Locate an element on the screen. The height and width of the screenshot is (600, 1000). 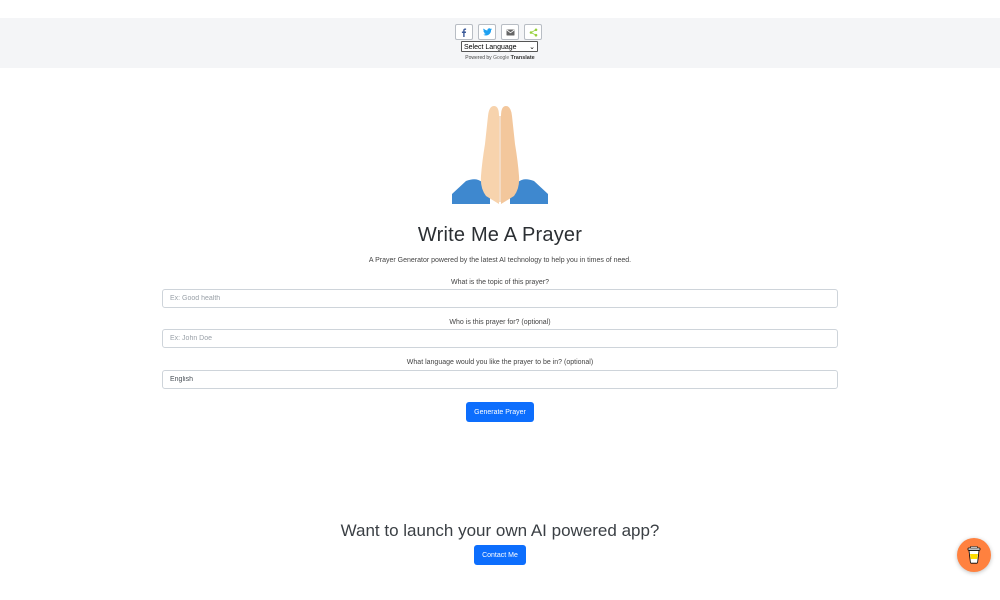
praying-hands-icon is located at coordinates (500, 154).